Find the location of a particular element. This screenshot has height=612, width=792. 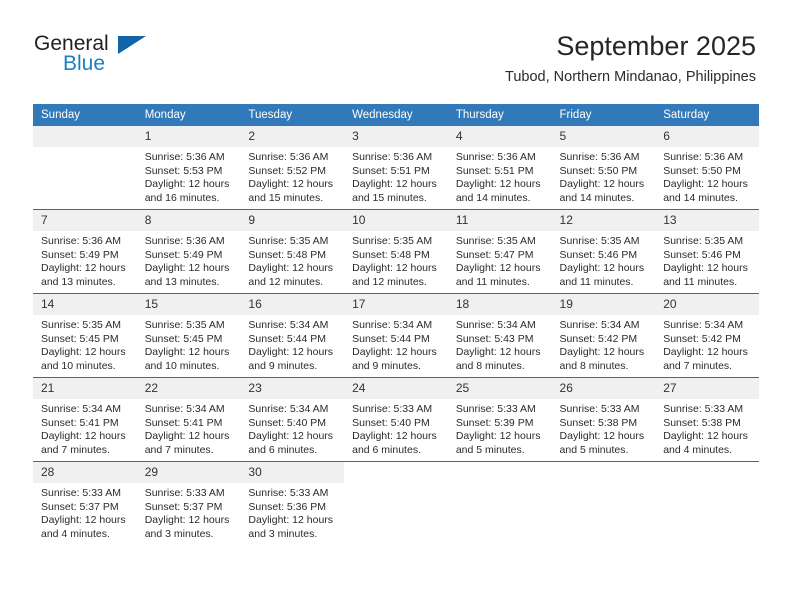

weekday-header-thursday: Thursday is located at coordinates (499, 115).